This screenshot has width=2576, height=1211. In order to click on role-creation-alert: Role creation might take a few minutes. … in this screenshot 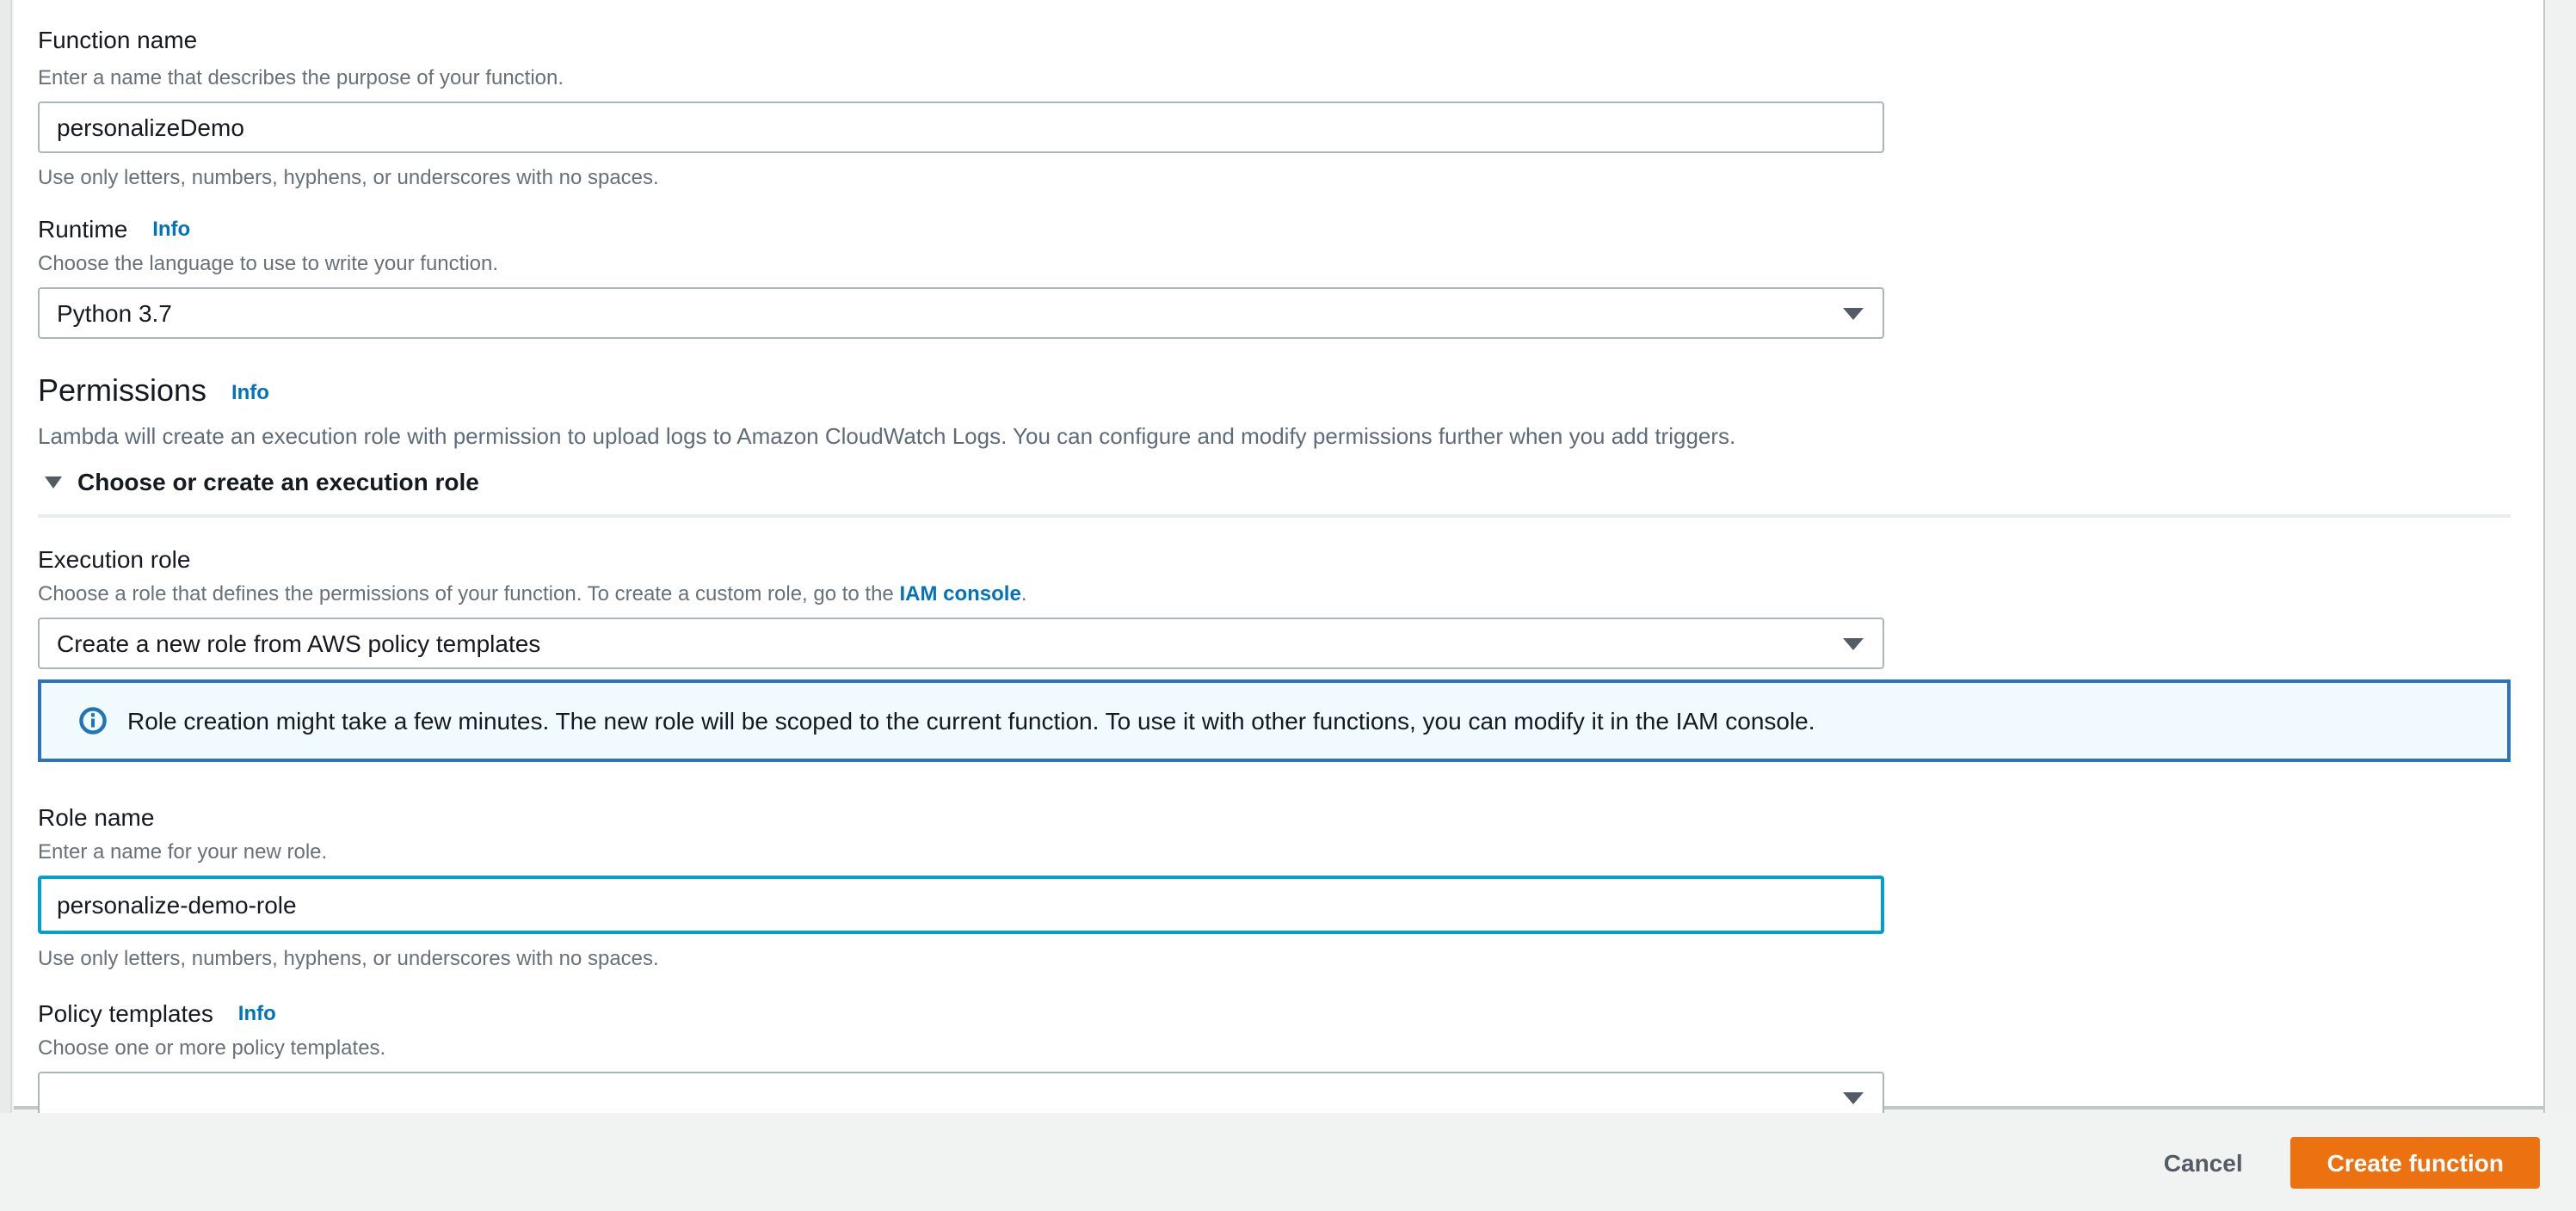, I will do `click(1275, 721)`.